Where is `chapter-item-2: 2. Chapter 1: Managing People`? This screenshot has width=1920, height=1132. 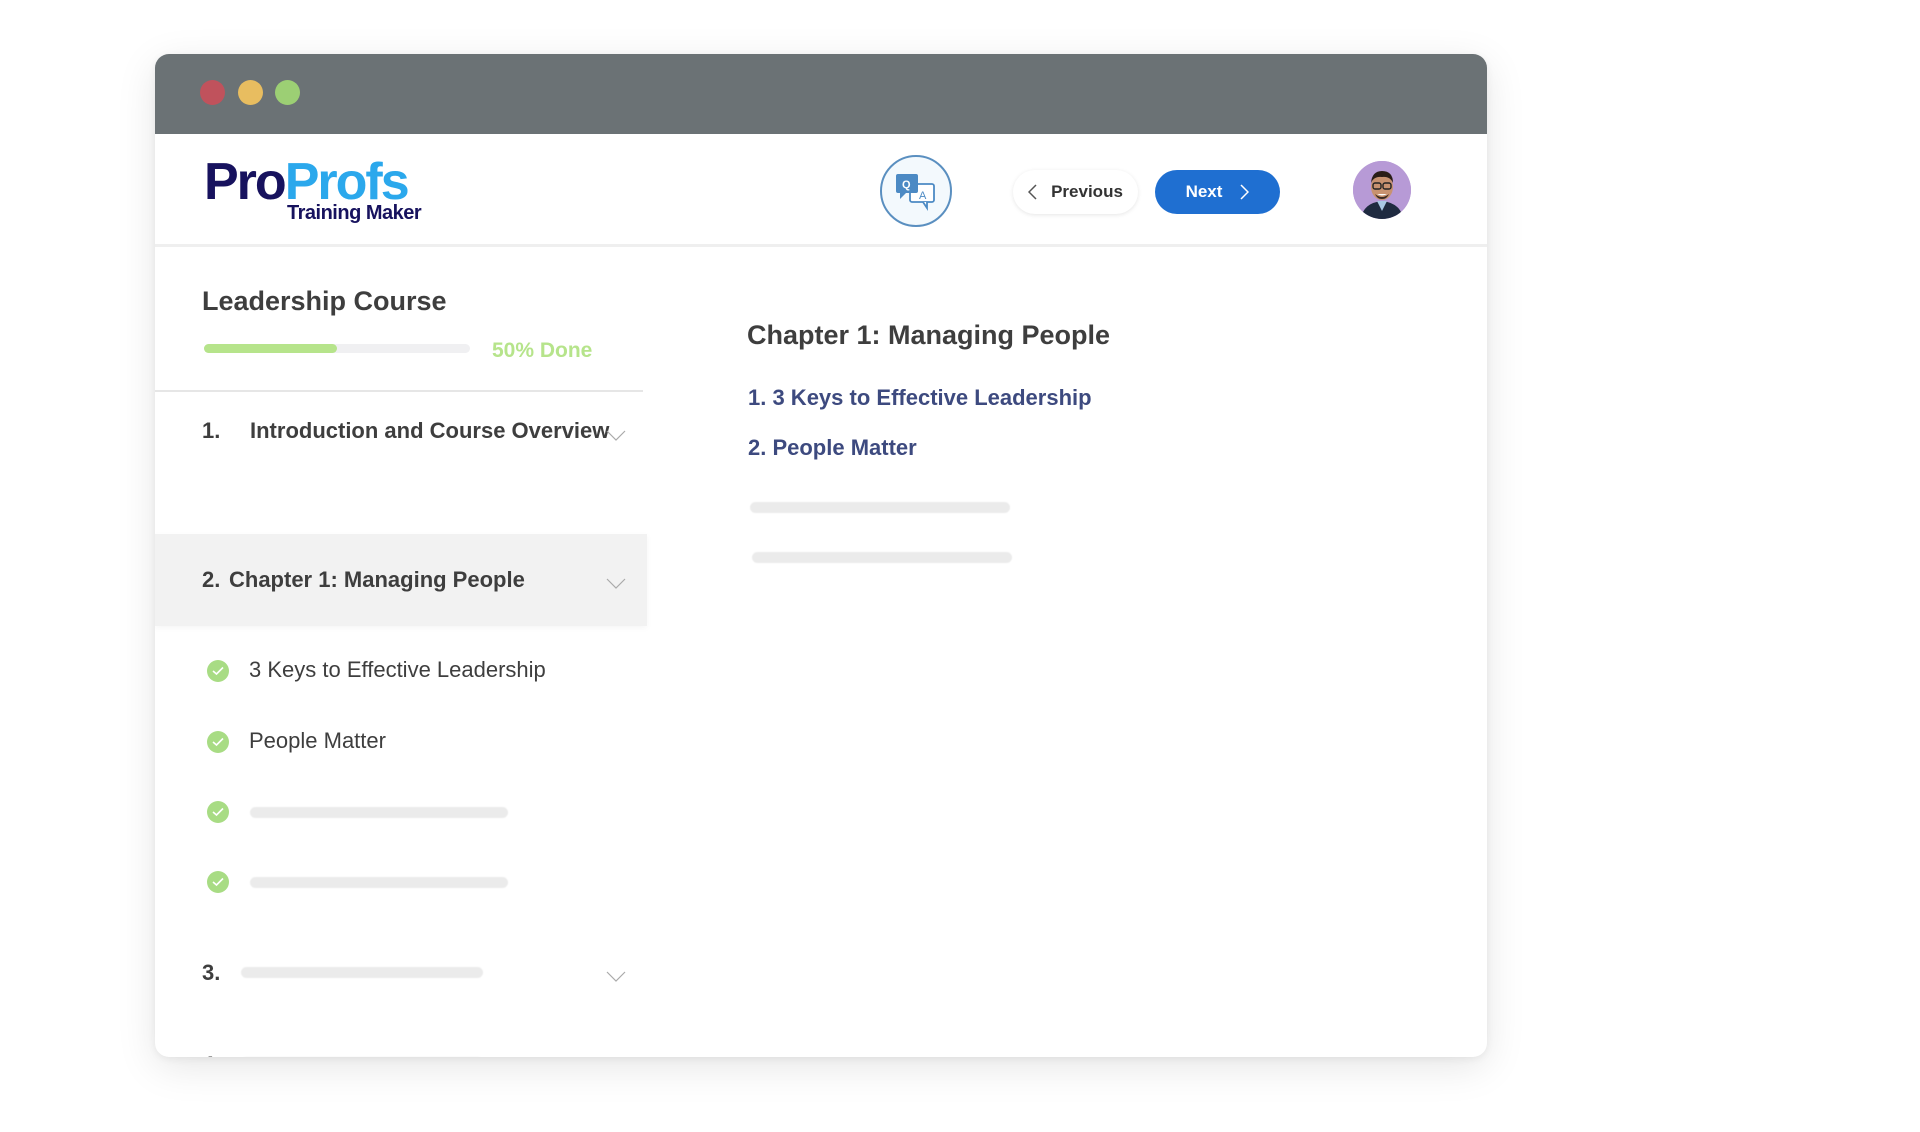
chapter-item-2: 2. Chapter 1: Managing People is located at coordinates (401, 580).